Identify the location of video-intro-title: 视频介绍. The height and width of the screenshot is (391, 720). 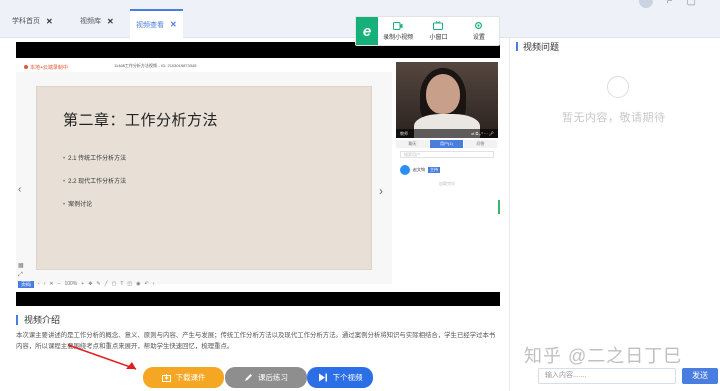
(38, 319).